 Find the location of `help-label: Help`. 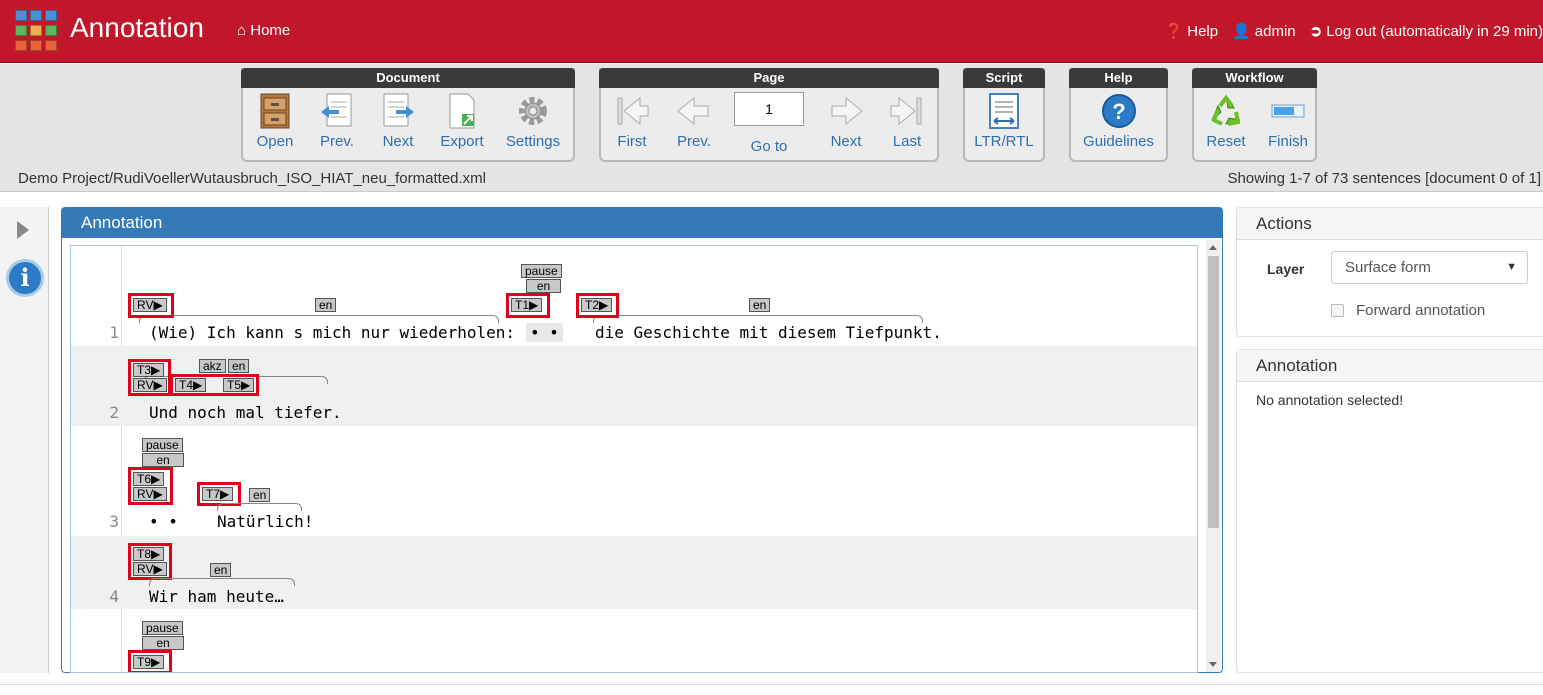

help-label: Help is located at coordinates (1203, 31).